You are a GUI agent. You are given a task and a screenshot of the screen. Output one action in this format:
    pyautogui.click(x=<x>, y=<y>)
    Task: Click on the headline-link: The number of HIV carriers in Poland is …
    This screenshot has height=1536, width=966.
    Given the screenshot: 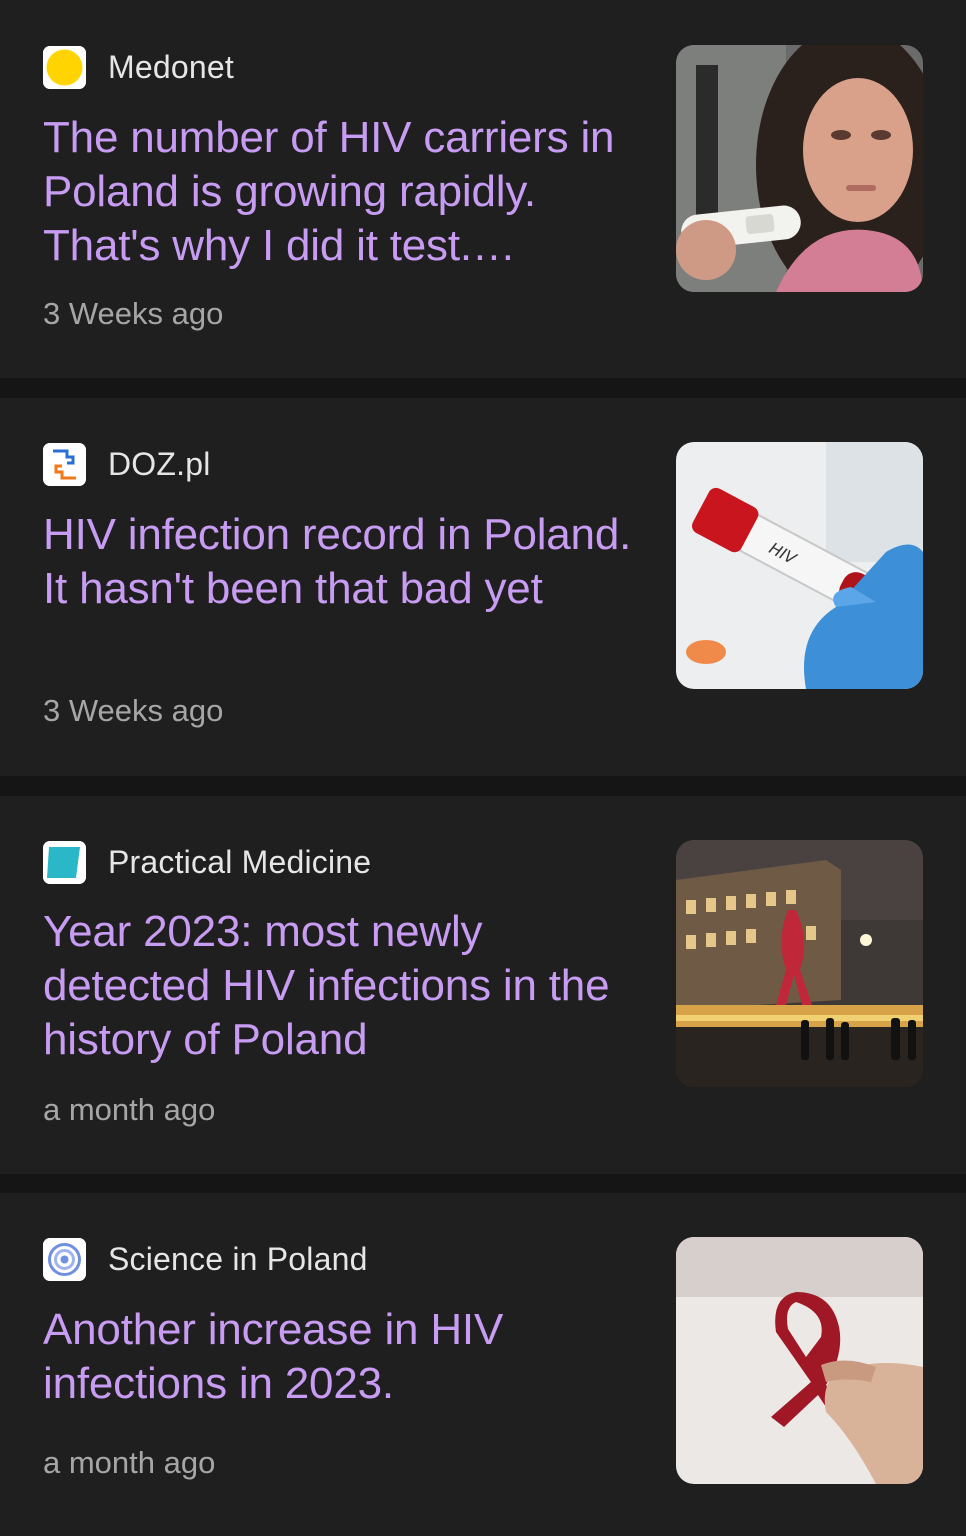 What is the action you would take?
    pyautogui.click(x=343, y=192)
    